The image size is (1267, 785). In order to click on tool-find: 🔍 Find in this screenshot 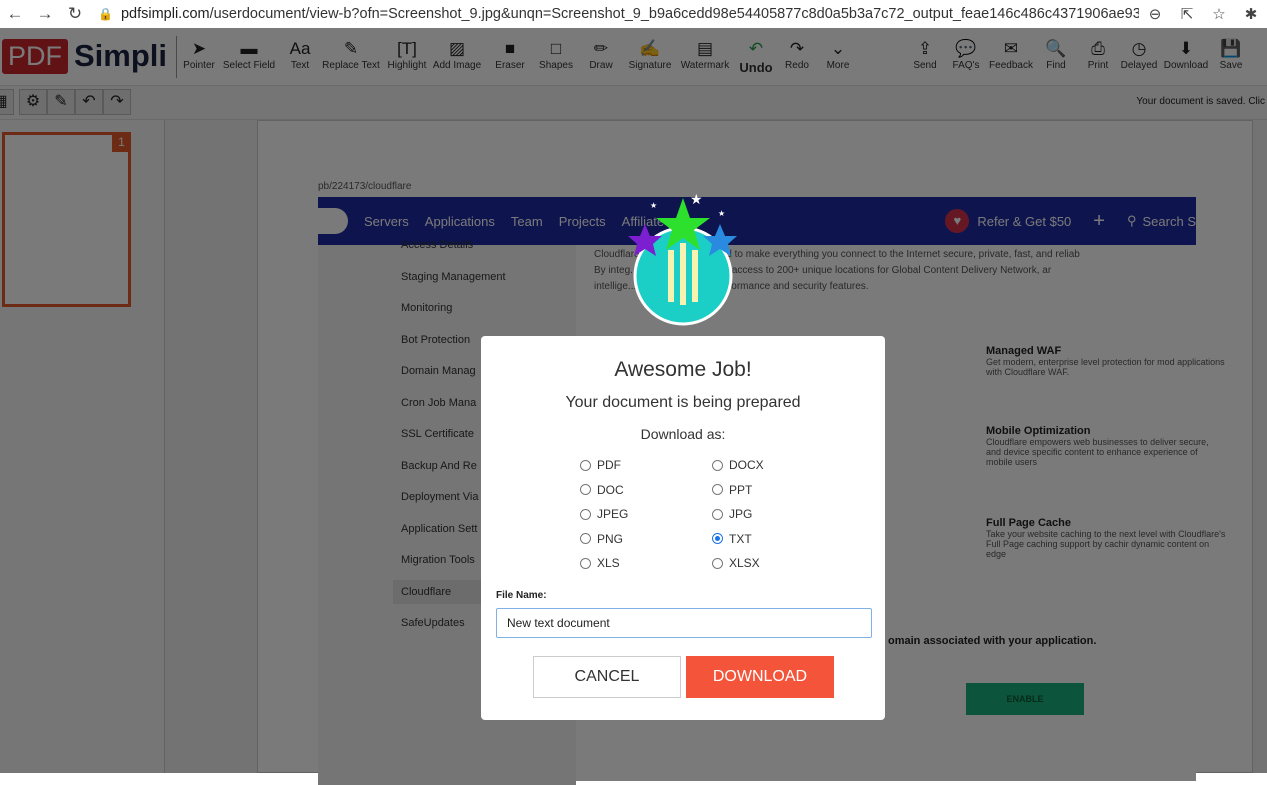, I will do `click(1055, 54)`.